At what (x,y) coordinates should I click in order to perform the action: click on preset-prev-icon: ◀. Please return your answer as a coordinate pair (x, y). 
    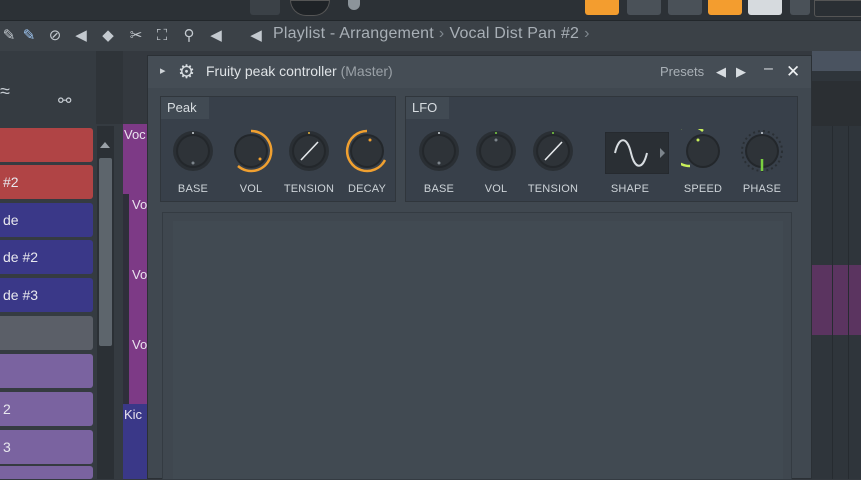
    Looking at the image, I should click on (721, 72).